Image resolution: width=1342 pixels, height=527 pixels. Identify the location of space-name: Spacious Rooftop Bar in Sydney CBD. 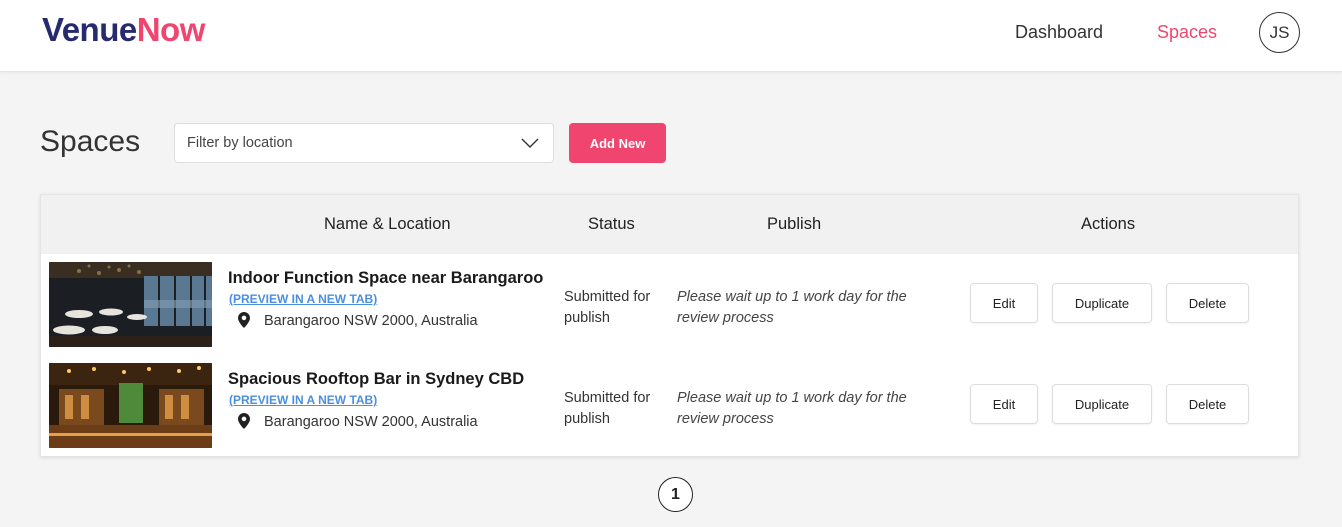
(376, 379).